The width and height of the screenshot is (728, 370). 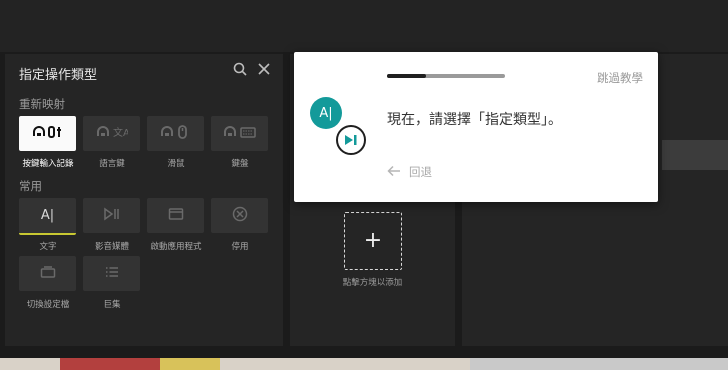 I want to click on mouse-icon, so click(x=176, y=134).